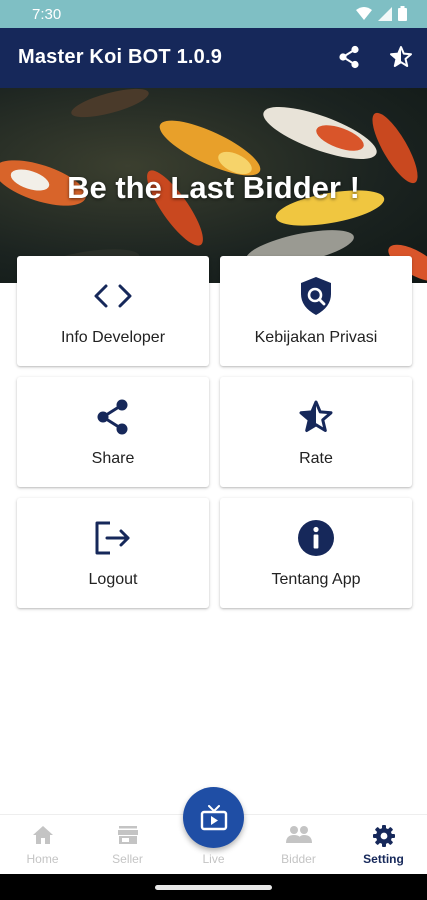 The height and width of the screenshot is (900, 427). What do you see at coordinates (298, 834) in the screenshot?
I see `people-icon` at bounding box center [298, 834].